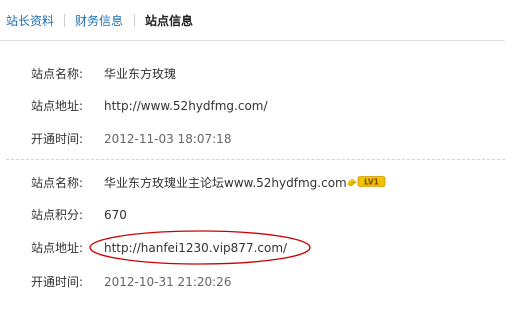 The width and height of the screenshot is (505, 335). Describe the element at coordinates (225, 183) in the screenshot. I see `site2-name-value: 华业东方玫瑰业主论坛www.52hydfmg.com` at that location.